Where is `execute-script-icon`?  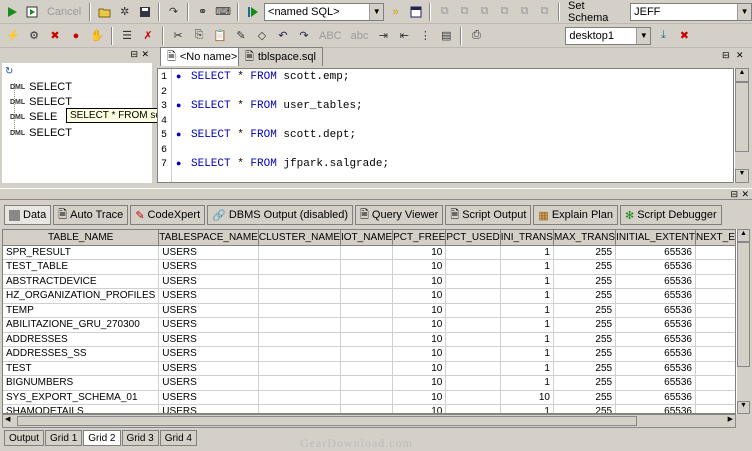 execute-script-icon is located at coordinates (32, 12).